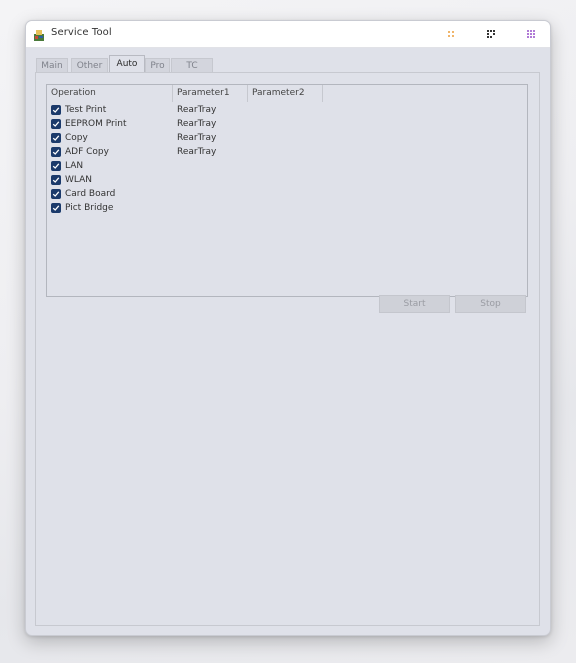 This screenshot has height=663, width=576. Describe the element at coordinates (287, 166) in the screenshot. I see `list-item: LAN` at that location.